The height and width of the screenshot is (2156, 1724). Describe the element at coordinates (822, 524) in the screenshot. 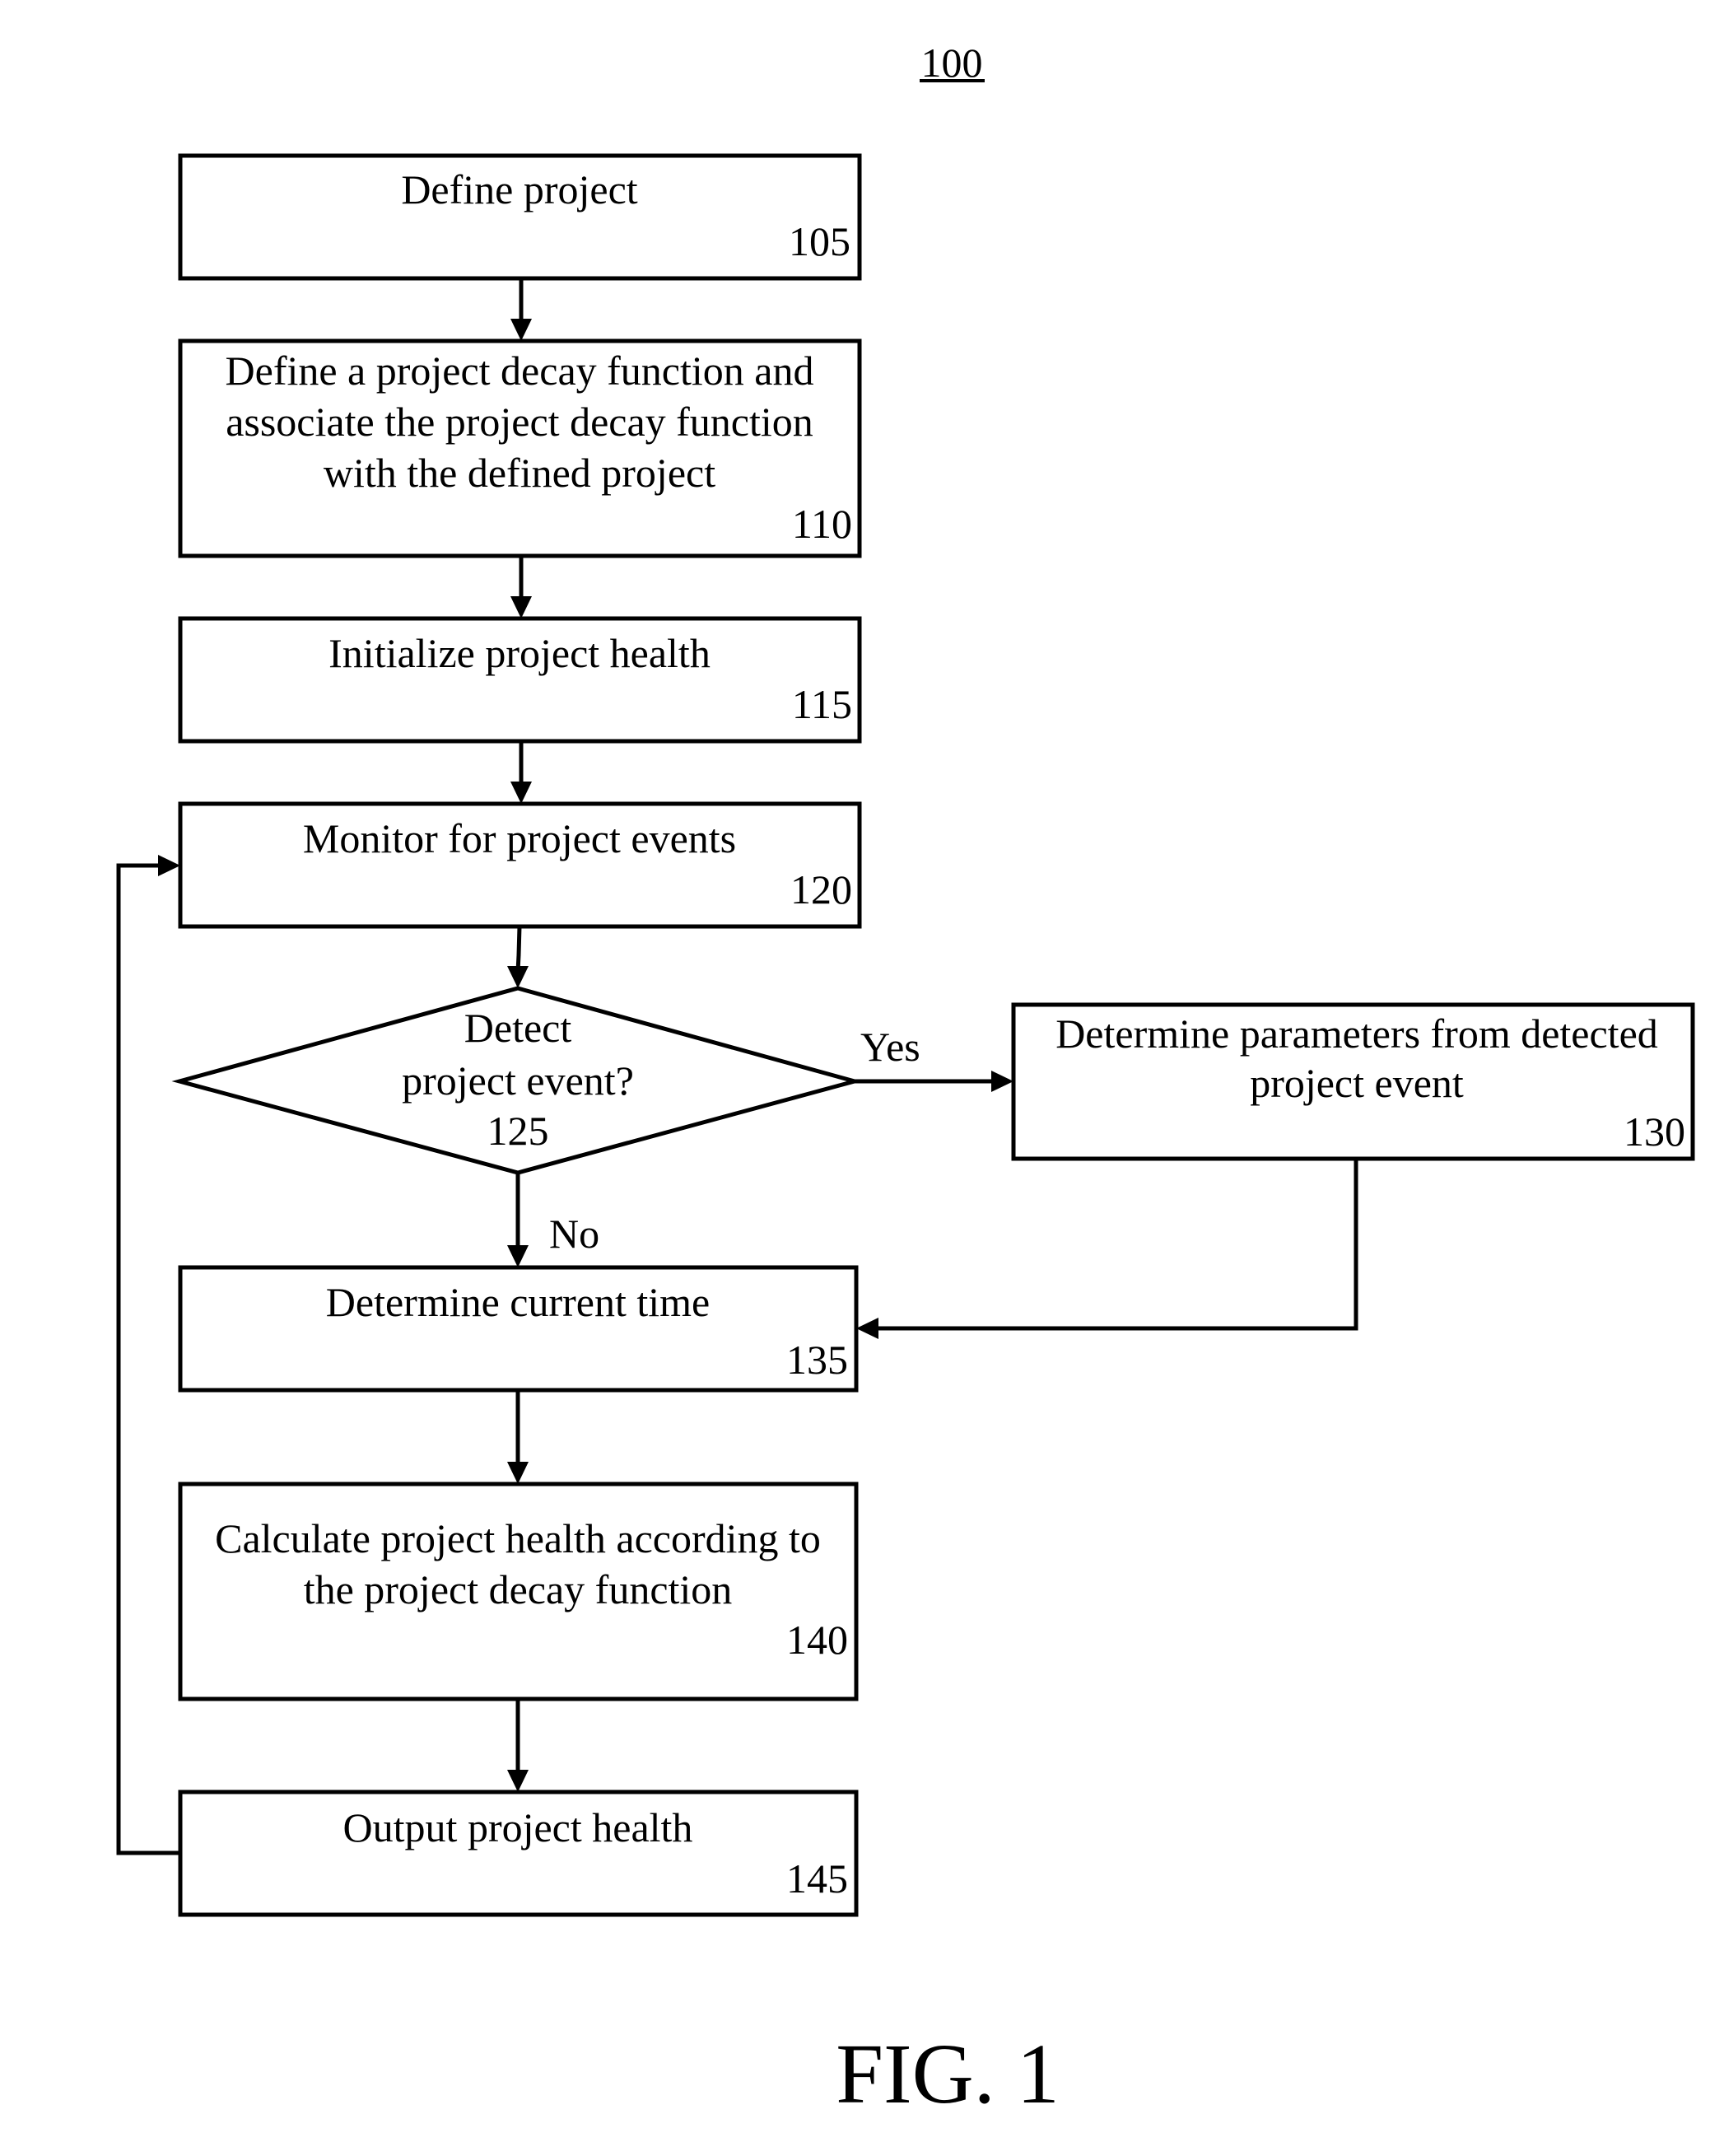

I see `step-number: 110` at that location.